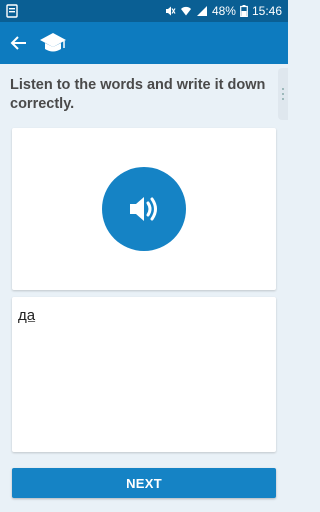 This screenshot has height=512, width=320. I want to click on back-button, so click(19, 43).